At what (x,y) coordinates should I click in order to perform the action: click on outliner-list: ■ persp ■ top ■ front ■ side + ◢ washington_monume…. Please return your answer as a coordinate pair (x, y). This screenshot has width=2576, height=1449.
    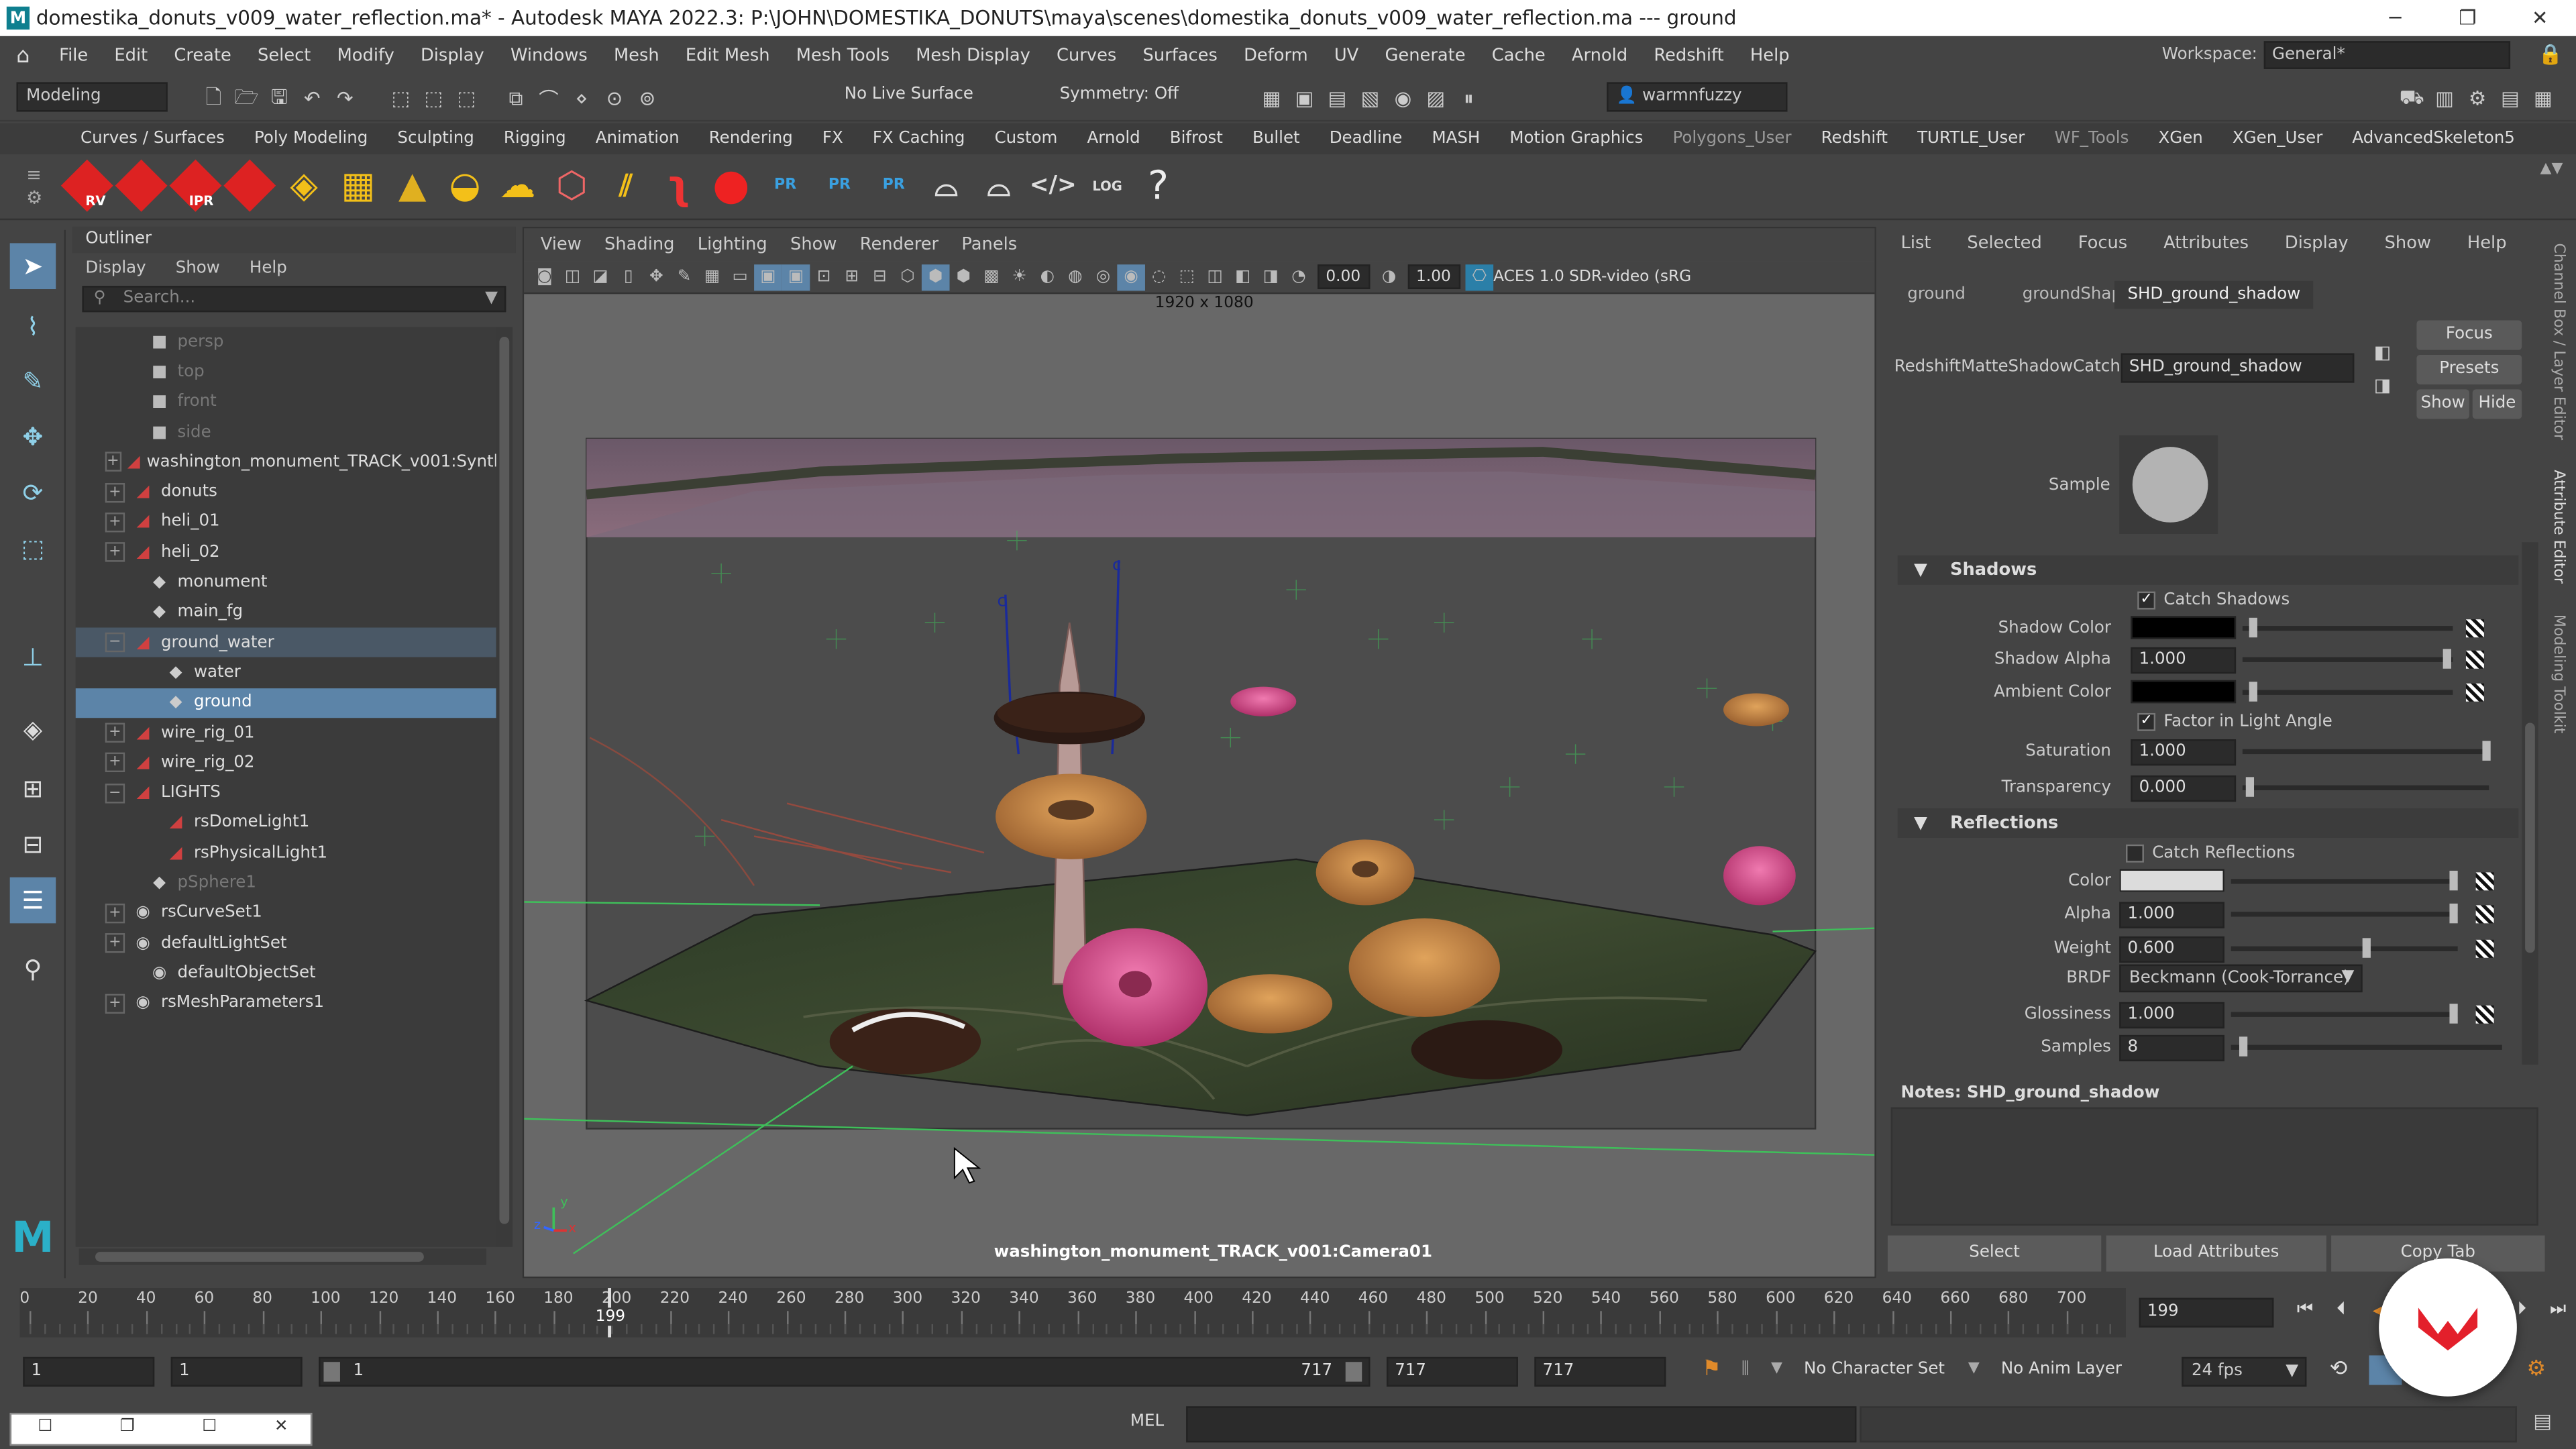
    Looking at the image, I should click on (285, 787).